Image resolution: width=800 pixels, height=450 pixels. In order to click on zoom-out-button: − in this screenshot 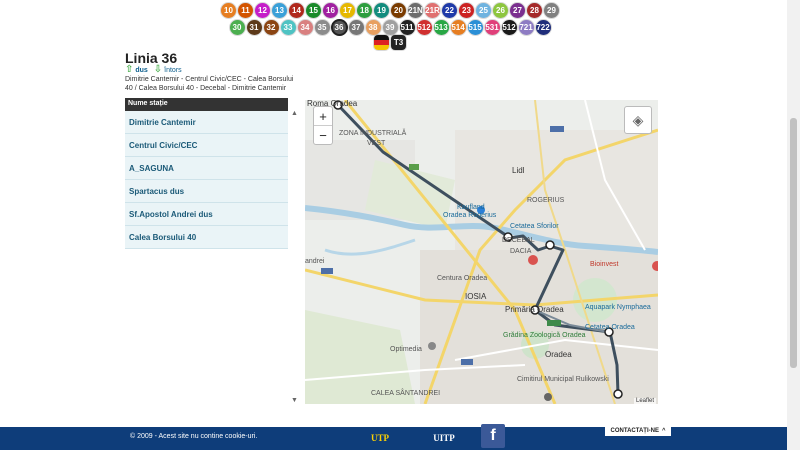, I will do `click(323, 134)`.